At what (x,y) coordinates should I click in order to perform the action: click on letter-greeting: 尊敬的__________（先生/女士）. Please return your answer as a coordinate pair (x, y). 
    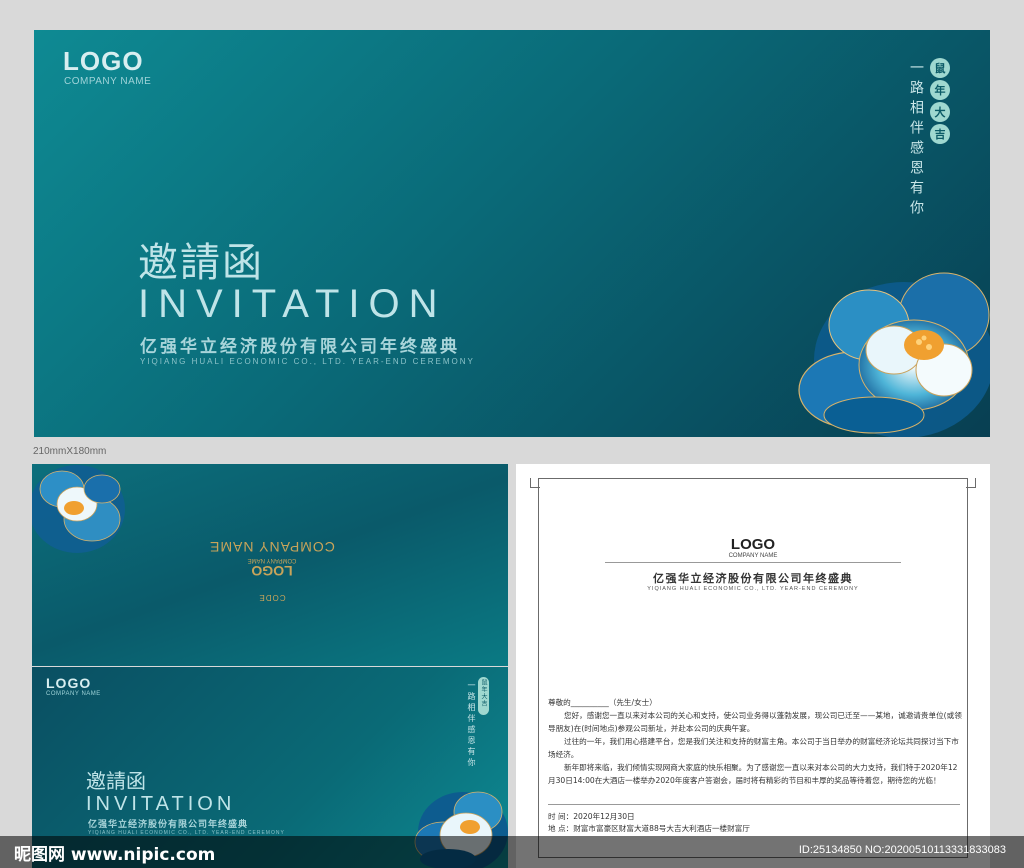
    Looking at the image, I should click on (602, 702).